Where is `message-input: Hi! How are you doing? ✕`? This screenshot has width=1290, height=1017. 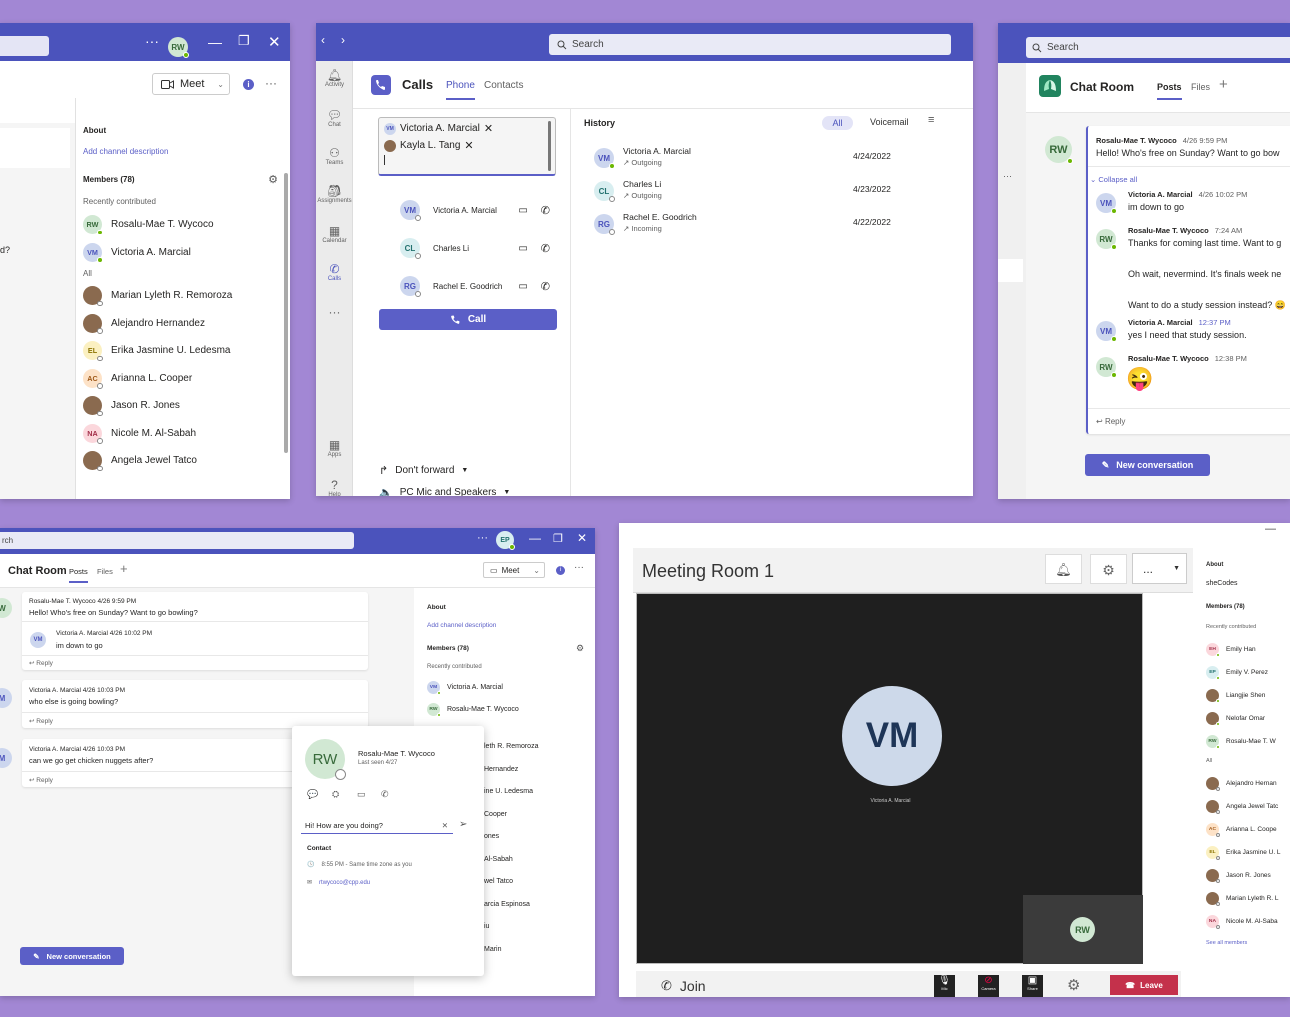 message-input: Hi! How are you doing? ✕ is located at coordinates (377, 826).